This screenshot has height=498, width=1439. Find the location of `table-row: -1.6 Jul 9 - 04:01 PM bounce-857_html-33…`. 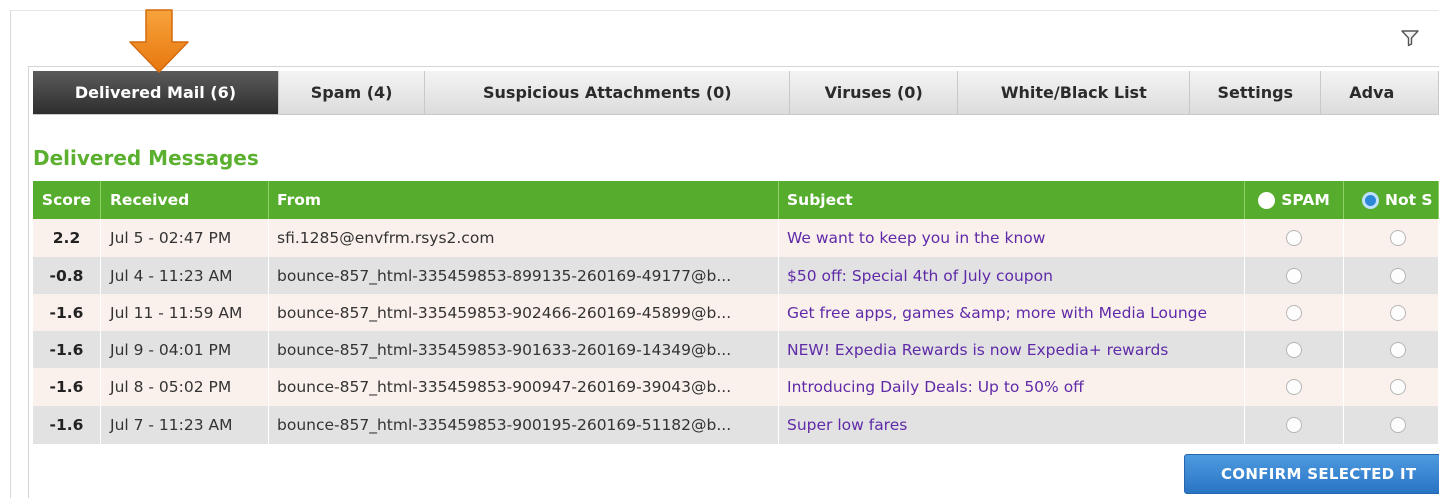

table-row: -1.6 Jul 9 - 04:01 PM bounce-857_html-33… is located at coordinates (736, 350).